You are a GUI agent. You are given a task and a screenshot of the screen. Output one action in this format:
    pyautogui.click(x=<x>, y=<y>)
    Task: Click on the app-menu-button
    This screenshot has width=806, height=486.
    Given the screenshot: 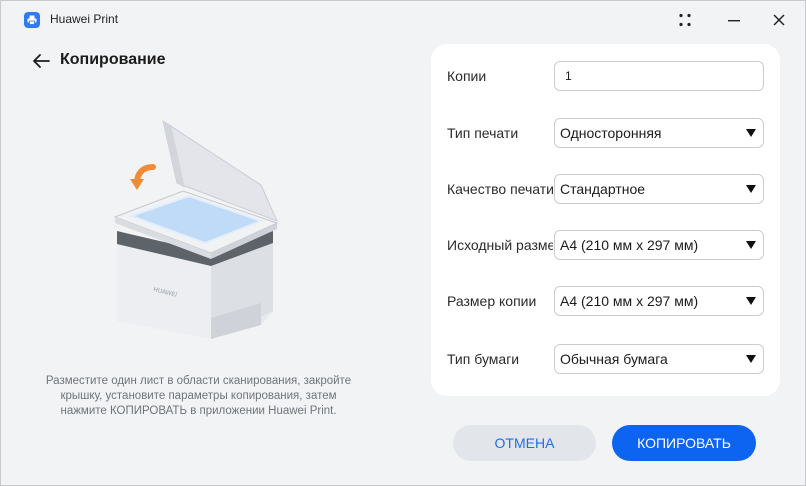 What is the action you would take?
    pyautogui.click(x=685, y=20)
    